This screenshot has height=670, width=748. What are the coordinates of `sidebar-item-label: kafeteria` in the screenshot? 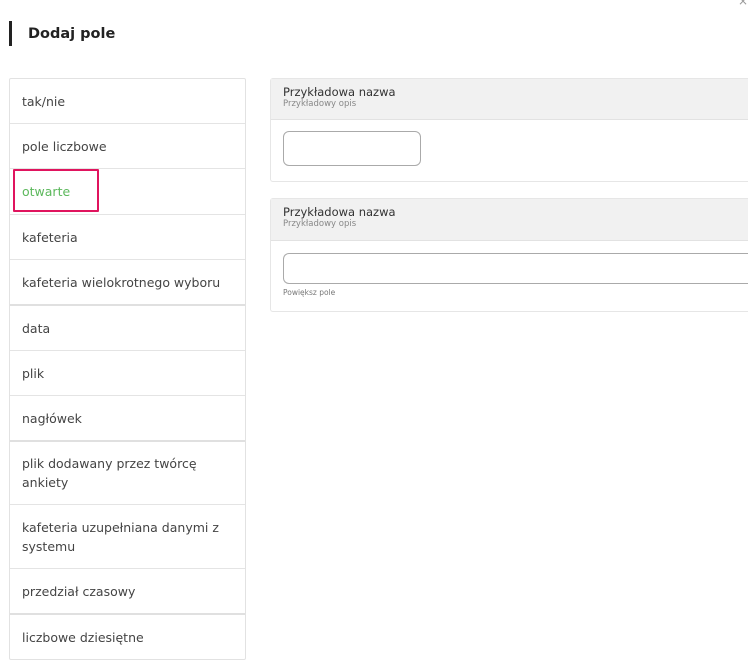 It's located at (50, 237).